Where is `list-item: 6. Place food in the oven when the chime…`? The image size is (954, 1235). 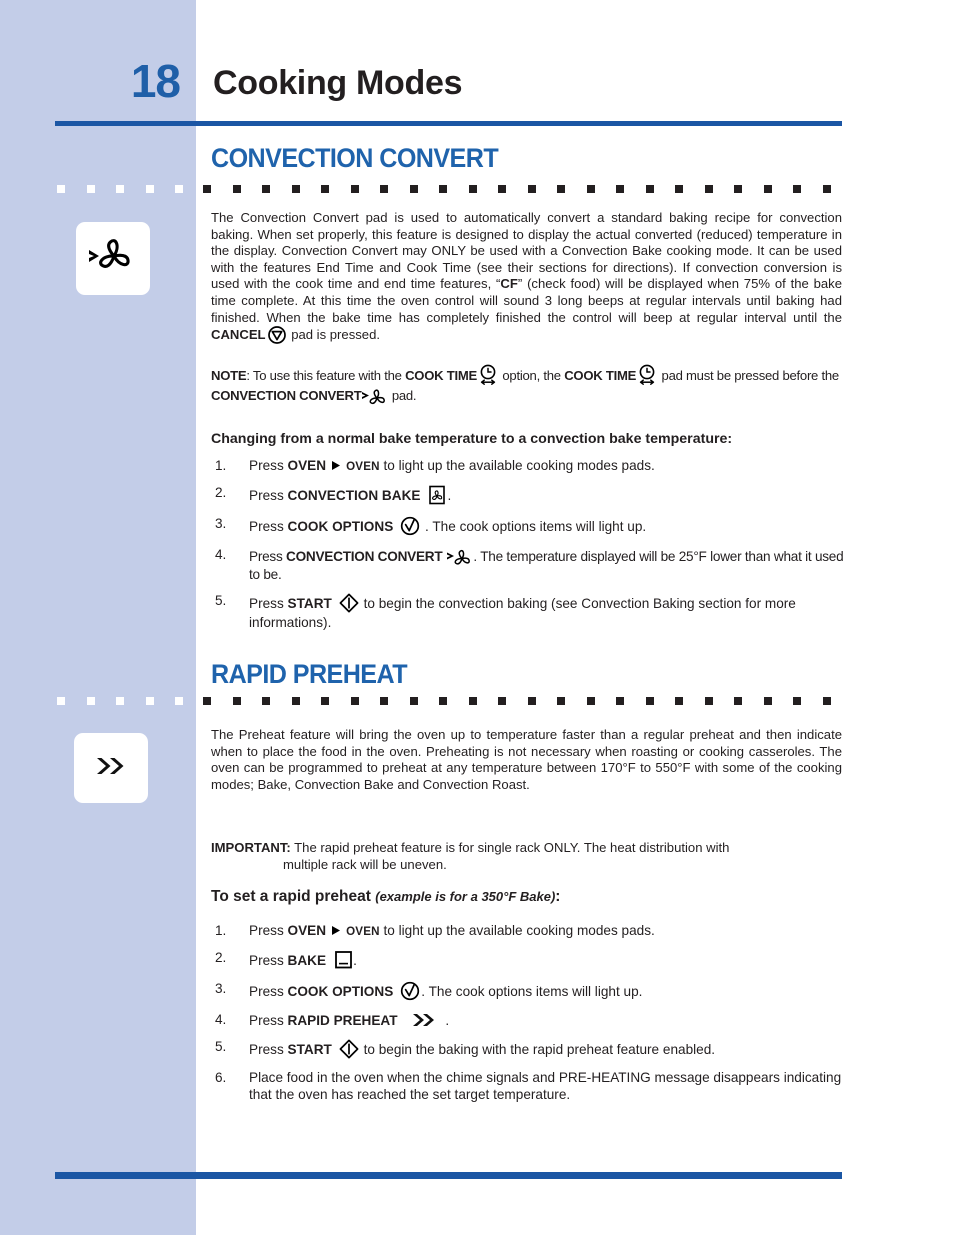 list-item: 6. Place food in the oven when the chime… is located at coordinates (531, 1086).